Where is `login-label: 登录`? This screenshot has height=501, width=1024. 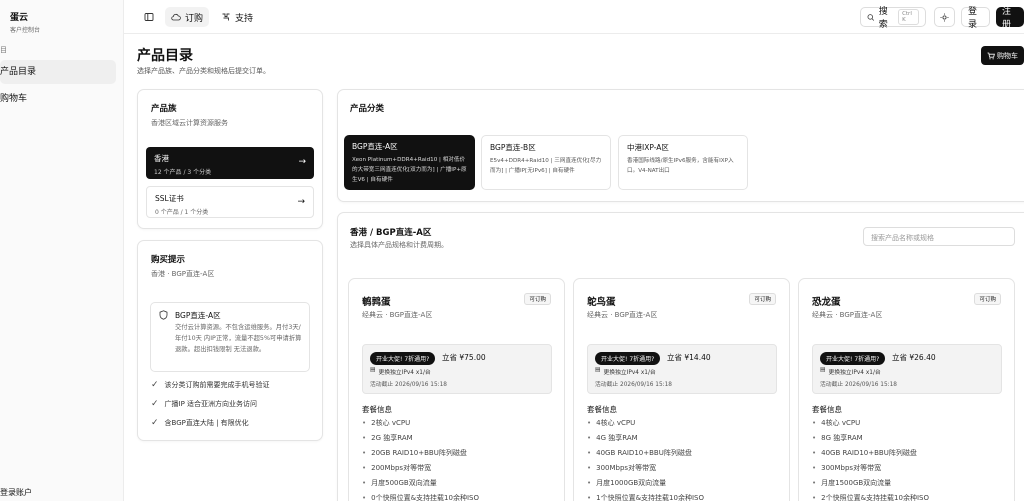
login-label: 登录 is located at coordinates (973, 18).